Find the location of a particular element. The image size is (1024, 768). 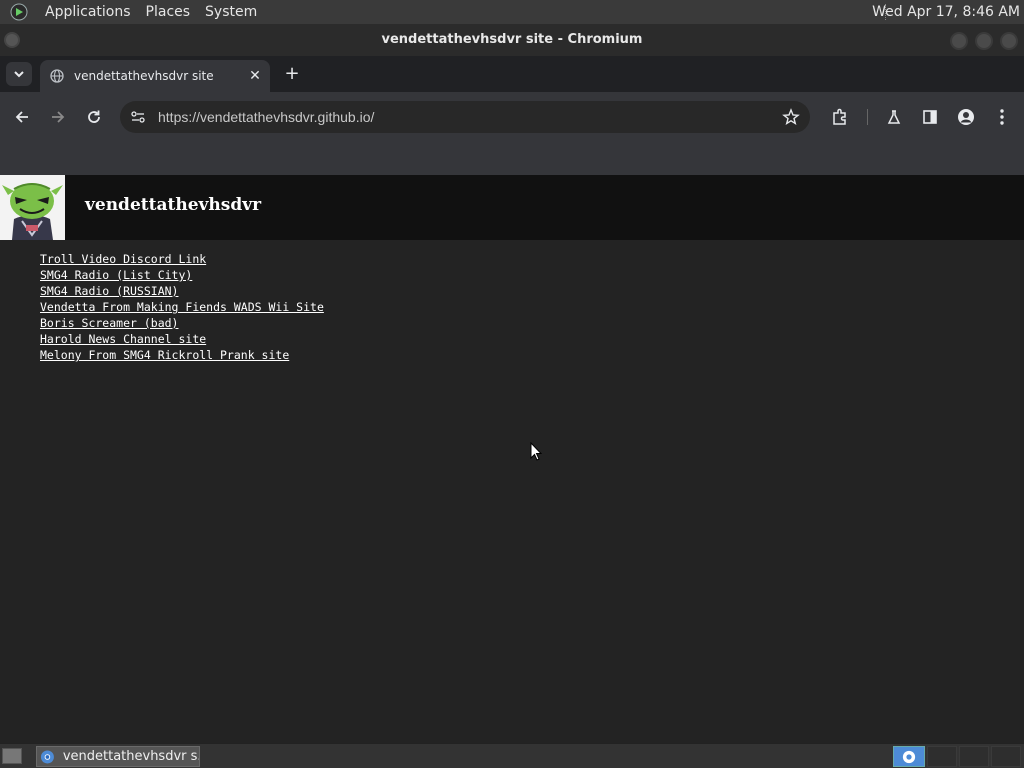

link-melony-rickroll-site: Melony From SMG4 Rickroll Prank site is located at coordinates (164, 355).